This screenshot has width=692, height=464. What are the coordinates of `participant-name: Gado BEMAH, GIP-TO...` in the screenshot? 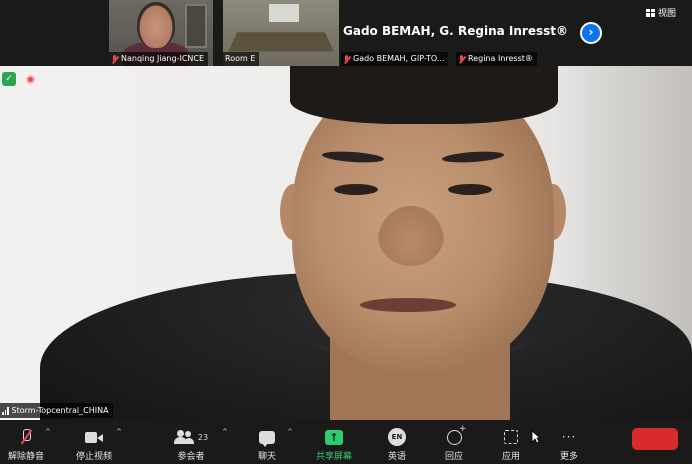 It's located at (399, 58).